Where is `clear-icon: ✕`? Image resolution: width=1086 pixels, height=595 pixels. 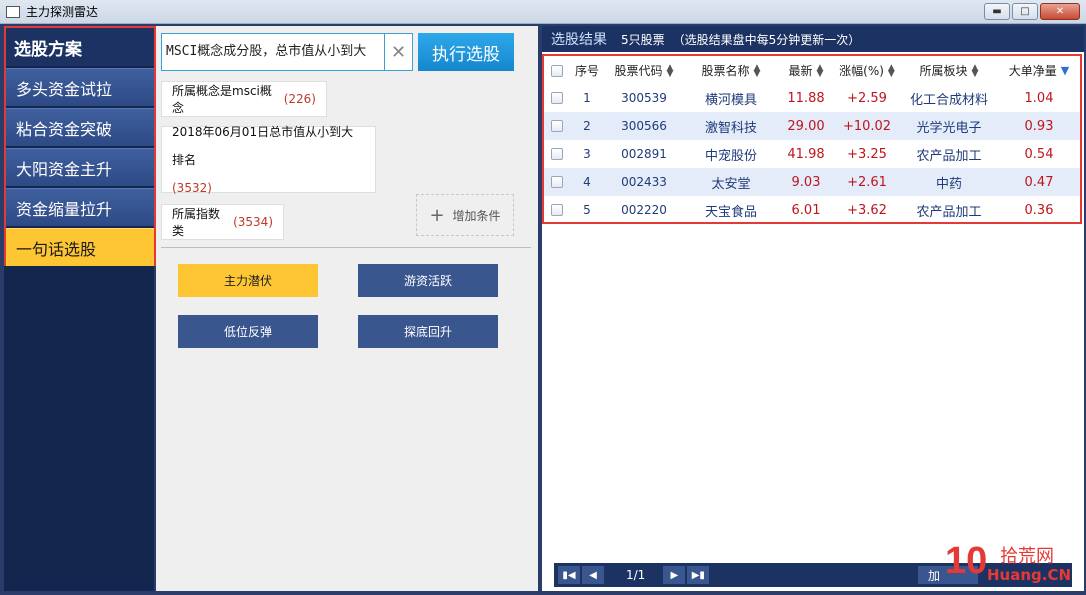
clear-icon: ✕ is located at coordinates (399, 52).